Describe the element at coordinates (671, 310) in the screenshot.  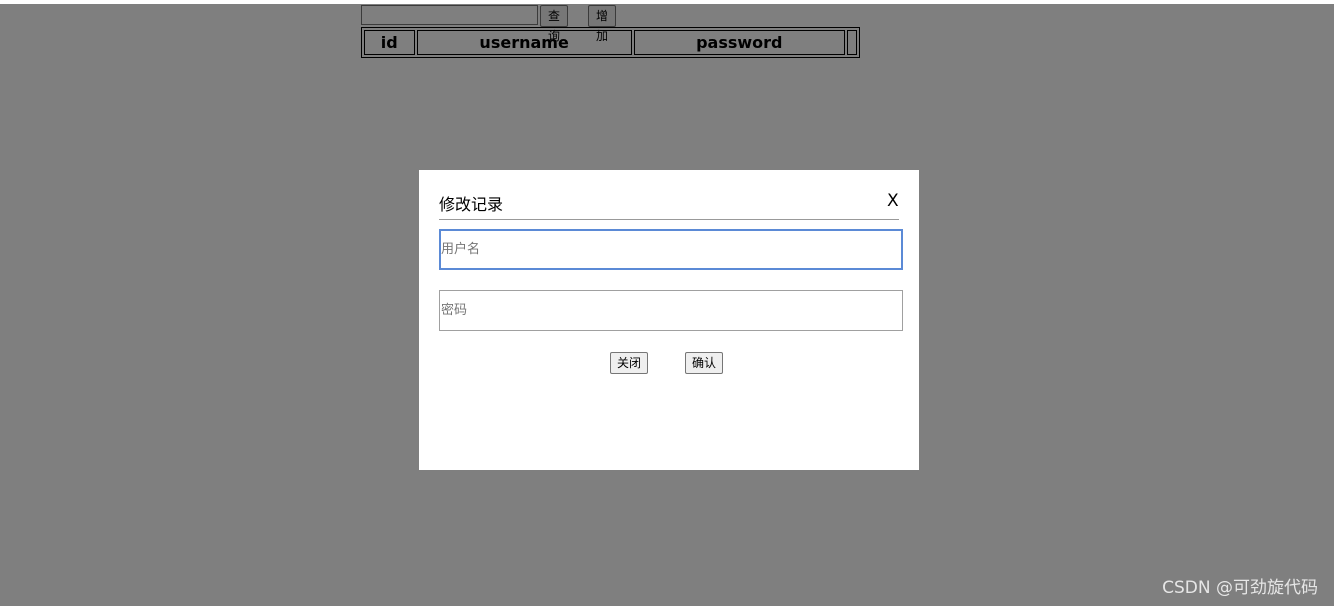
I see `password-input` at that location.